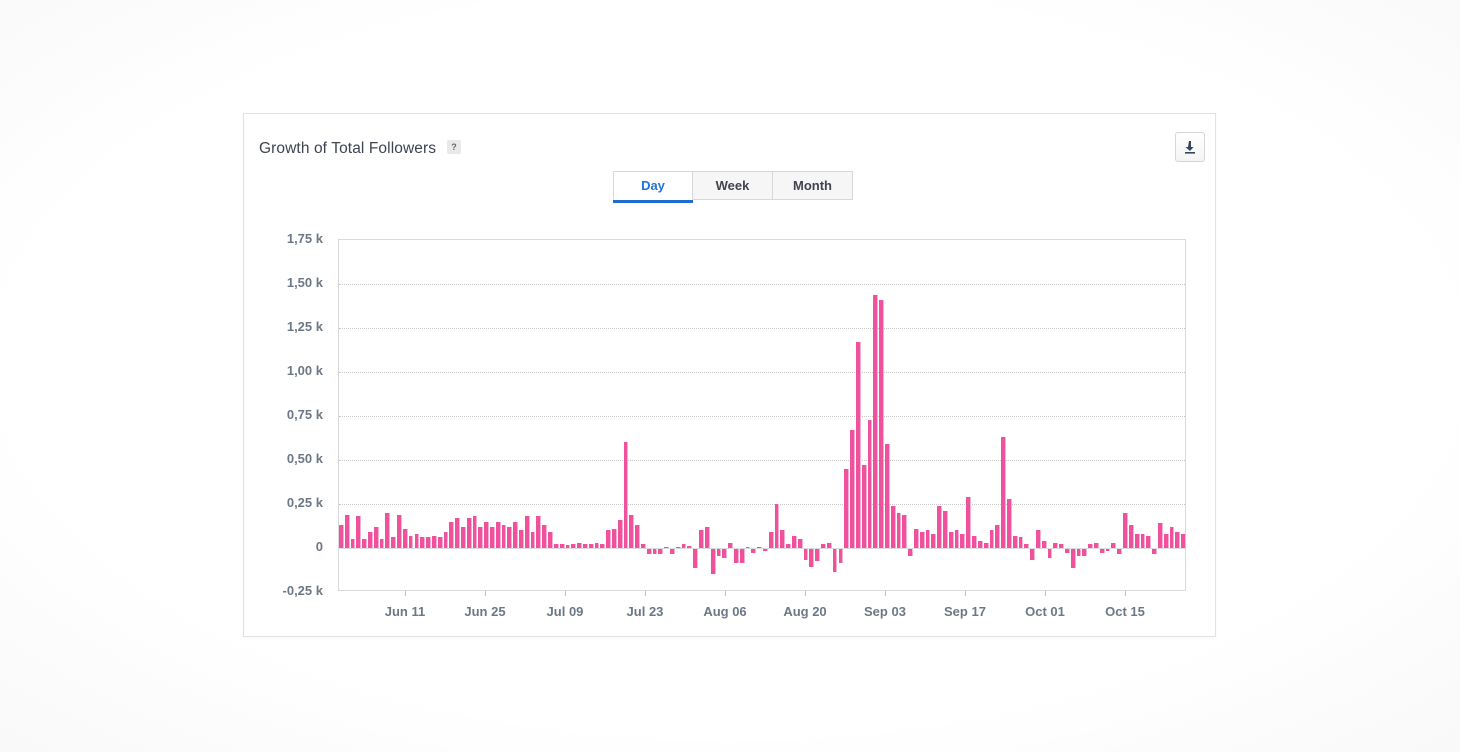  What do you see at coordinates (454, 147) in the screenshot?
I see `help-icon: ?` at bounding box center [454, 147].